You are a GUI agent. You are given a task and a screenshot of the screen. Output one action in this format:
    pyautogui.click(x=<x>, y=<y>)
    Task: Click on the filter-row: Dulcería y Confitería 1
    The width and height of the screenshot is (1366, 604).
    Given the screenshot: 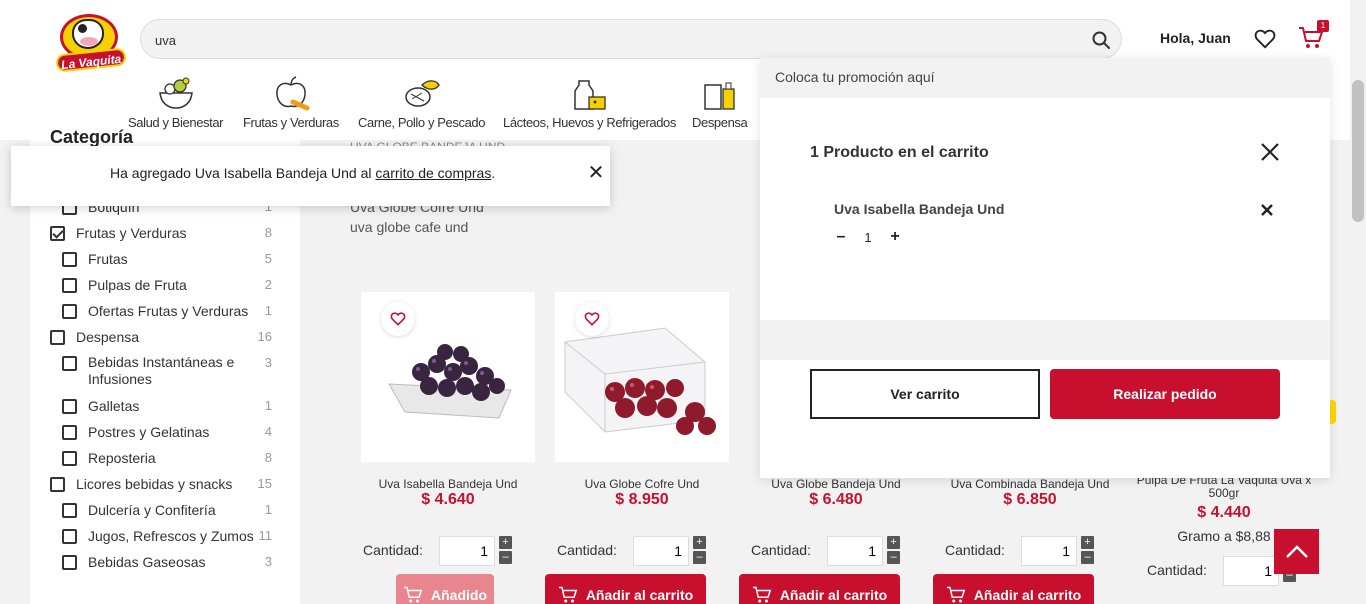 What is the action you would take?
    pyautogui.click(x=165, y=512)
    